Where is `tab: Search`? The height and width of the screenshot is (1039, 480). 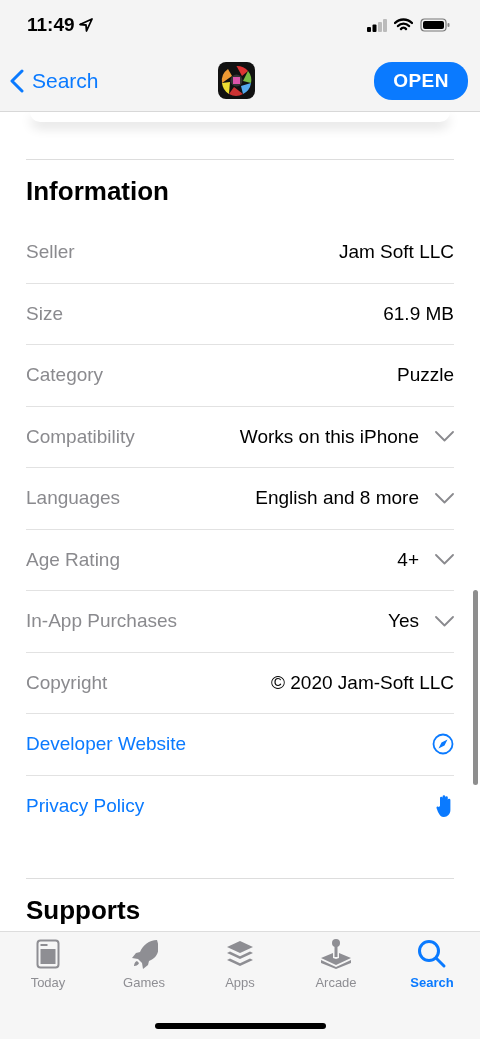 tab: Search is located at coordinates (432, 964).